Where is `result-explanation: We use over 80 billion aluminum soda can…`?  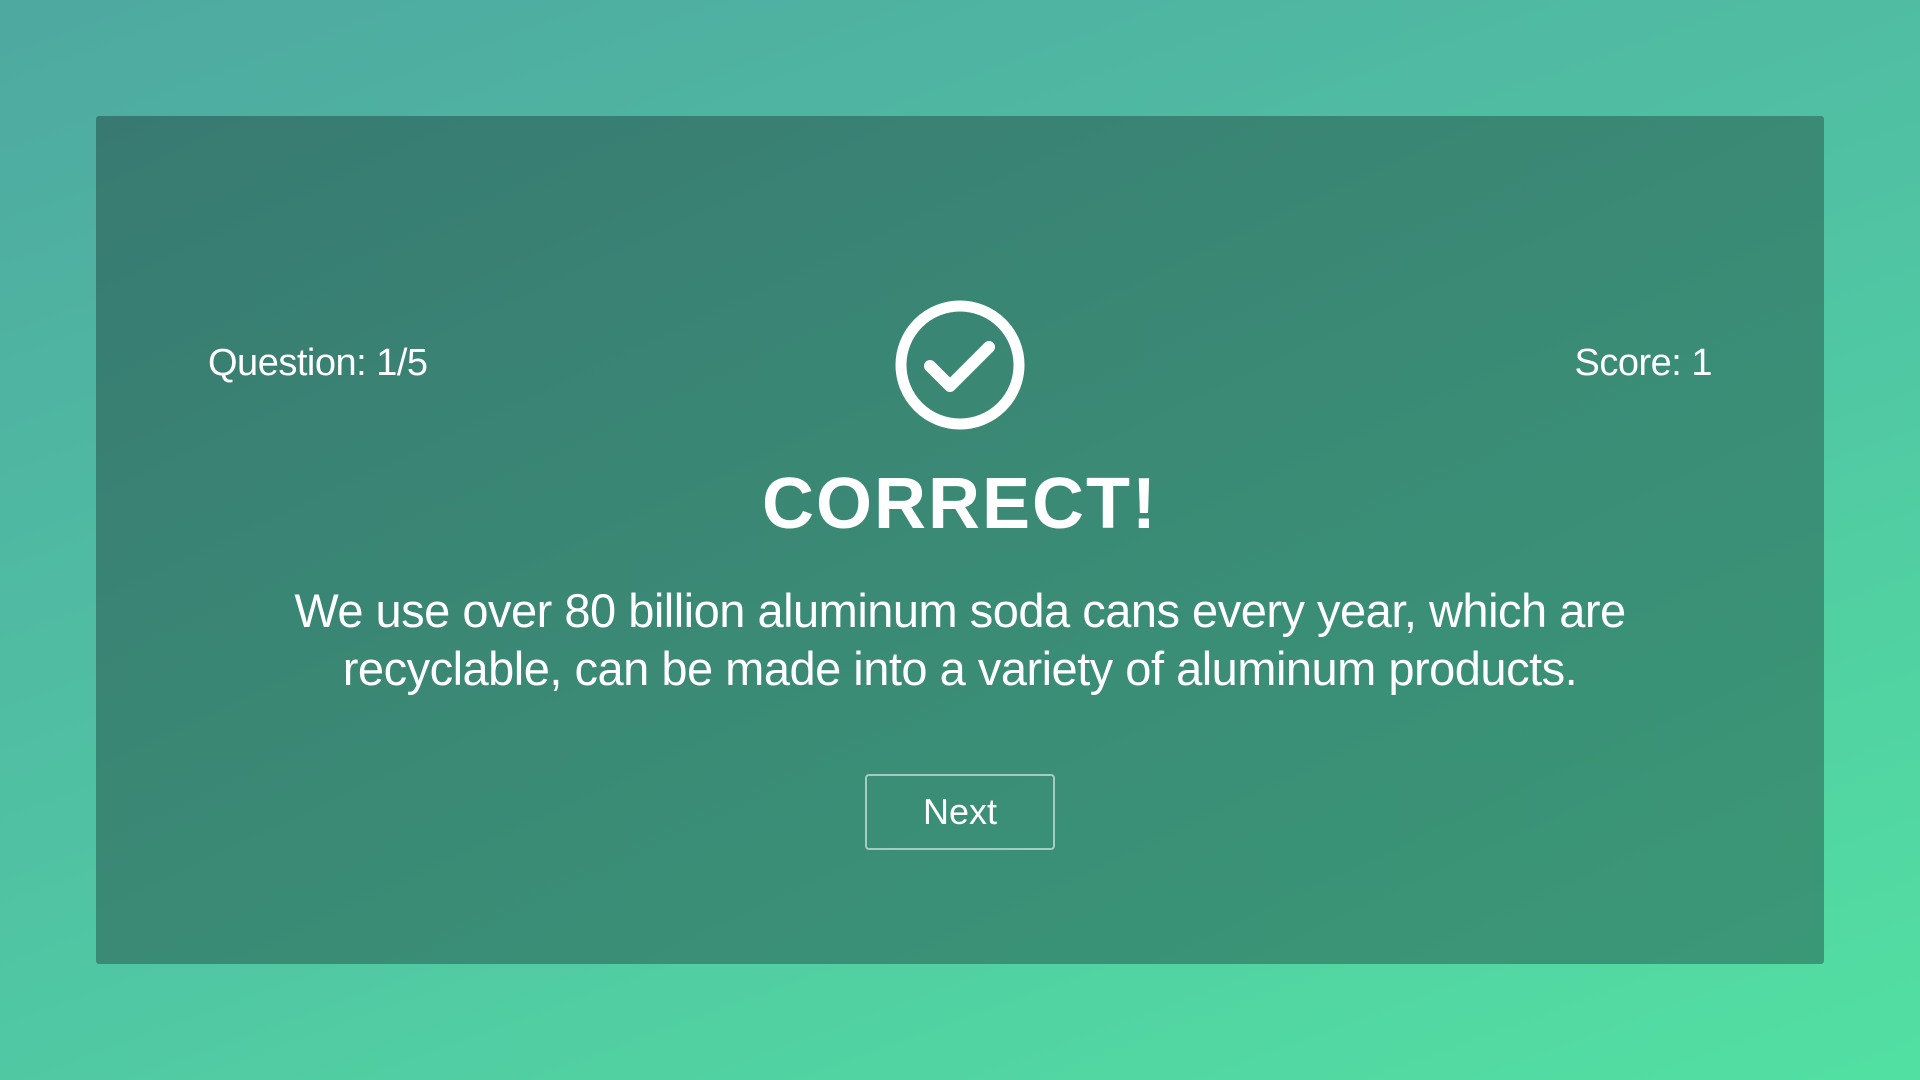
result-explanation: We use over 80 billion aluminum soda can… is located at coordinates (960, 639).